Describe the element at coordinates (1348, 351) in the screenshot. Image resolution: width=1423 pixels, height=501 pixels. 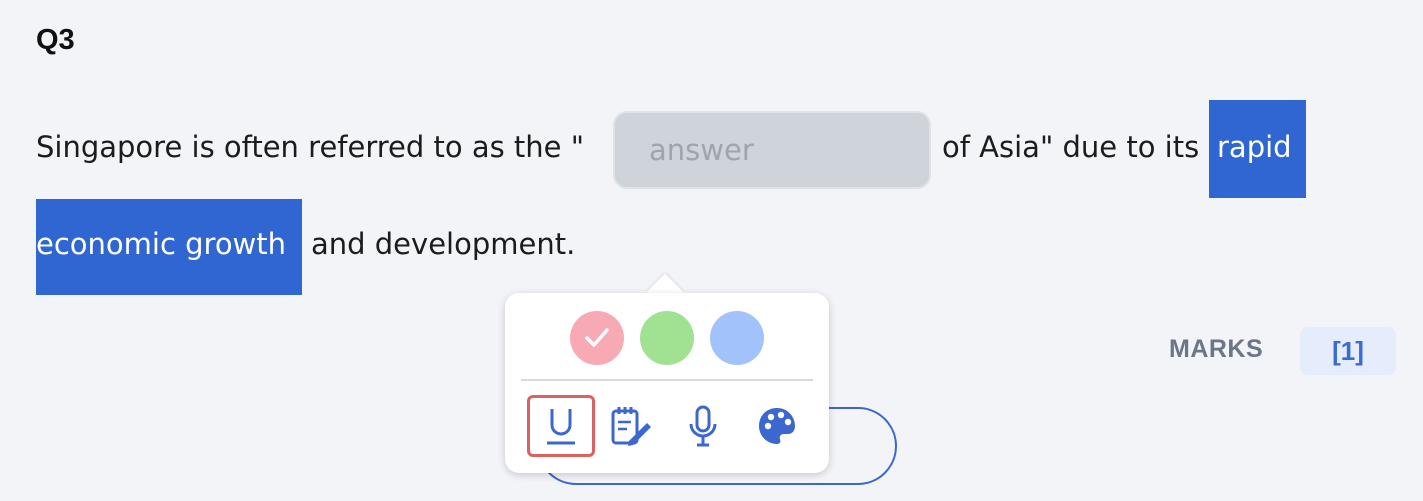
I see `marks-value: [1]` at that location.